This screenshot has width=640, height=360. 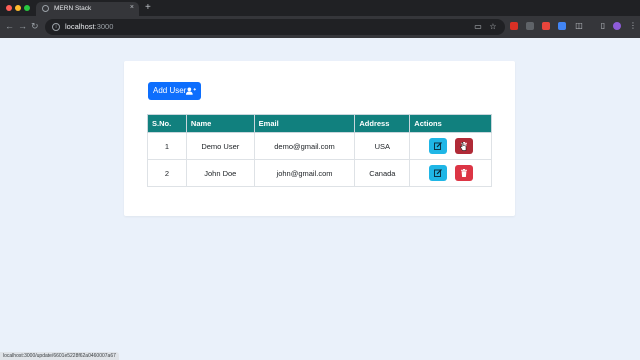 I want to click on column-header: Address, so click(x=382, y=123).